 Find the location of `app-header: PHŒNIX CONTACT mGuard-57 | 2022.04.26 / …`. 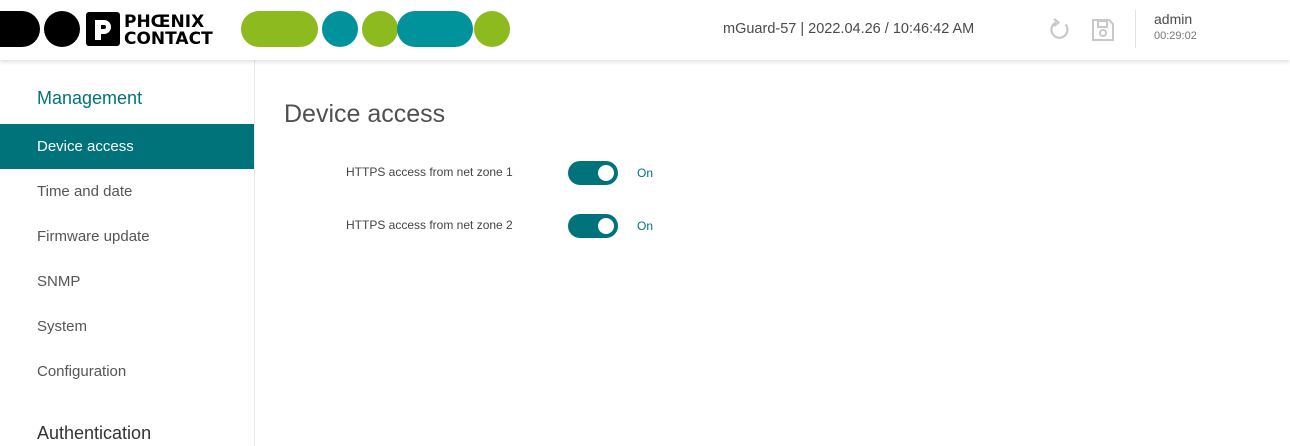

app-header: PHŒNIX CONTACT mGuard-57 | 2022.04.26 / … is located at coordinates (645, 30).